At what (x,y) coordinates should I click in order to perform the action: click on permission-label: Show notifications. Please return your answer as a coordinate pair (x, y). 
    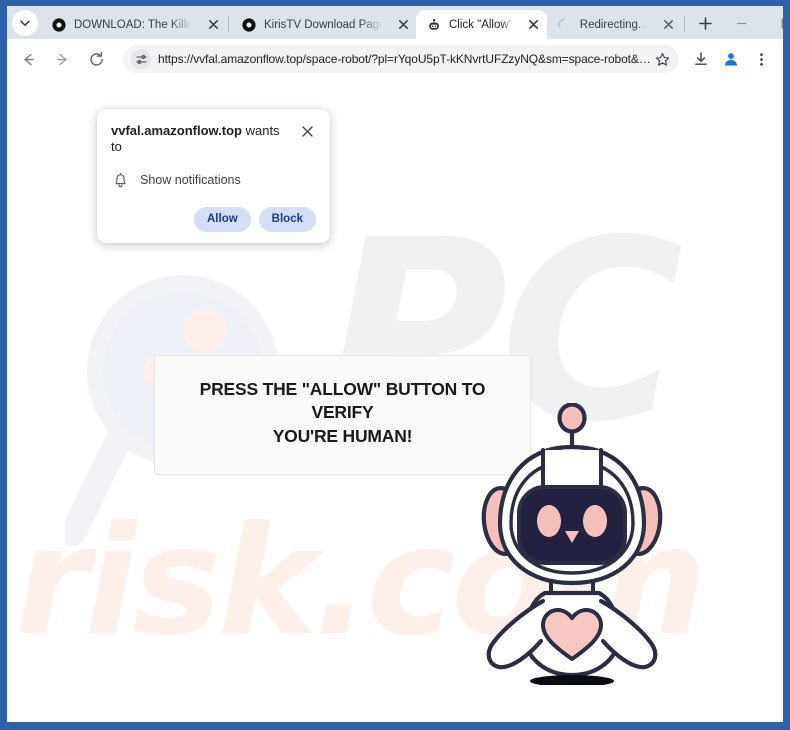
    Looking at the image, I should click on (190, 179).